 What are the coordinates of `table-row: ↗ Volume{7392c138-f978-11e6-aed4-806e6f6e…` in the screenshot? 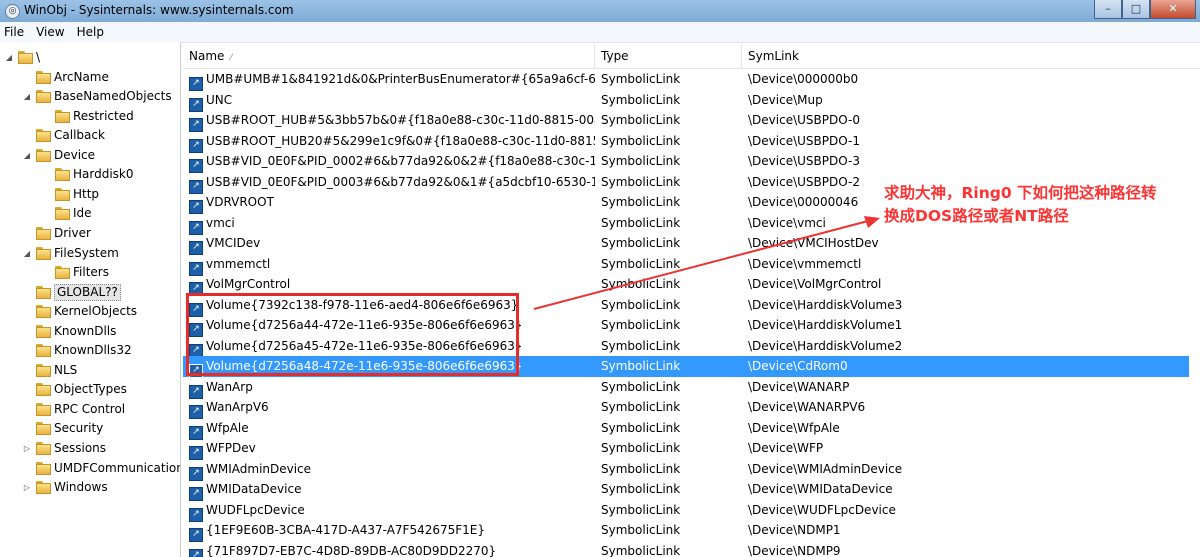 It's located at (686, 306).